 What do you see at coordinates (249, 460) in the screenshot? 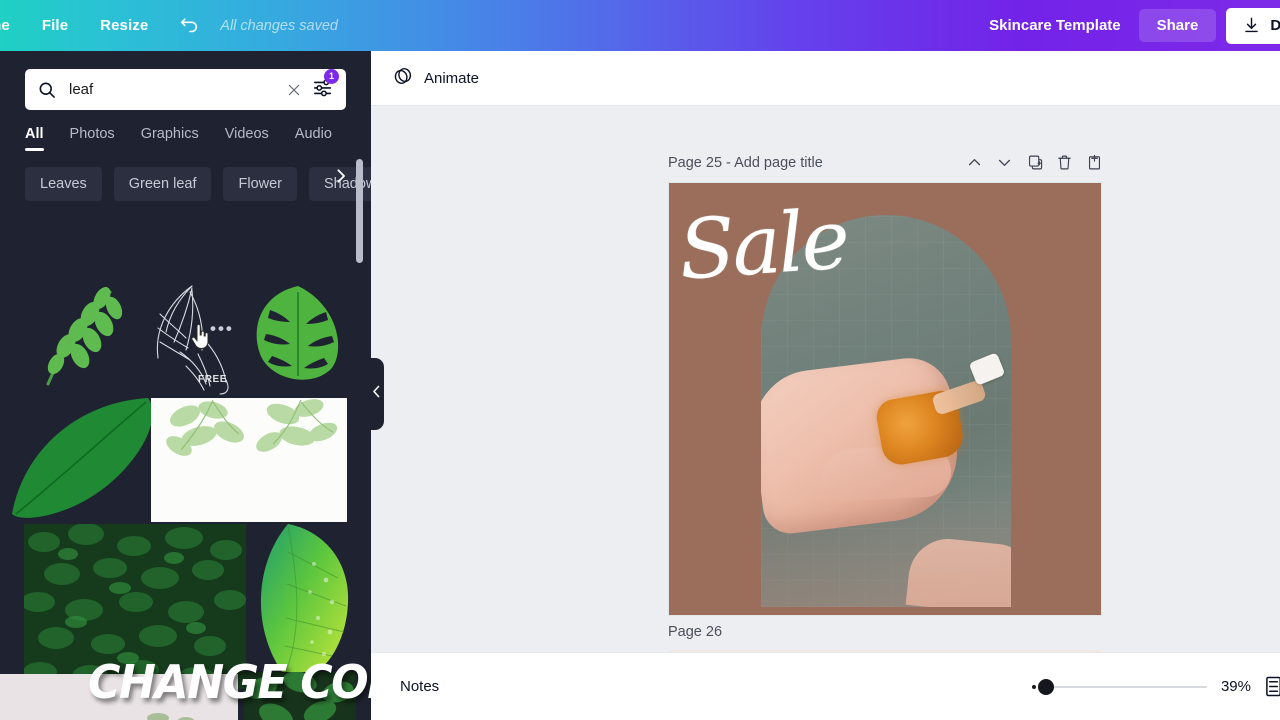
I see `result-item-leaves-photo` at bounding box center [249, 460].